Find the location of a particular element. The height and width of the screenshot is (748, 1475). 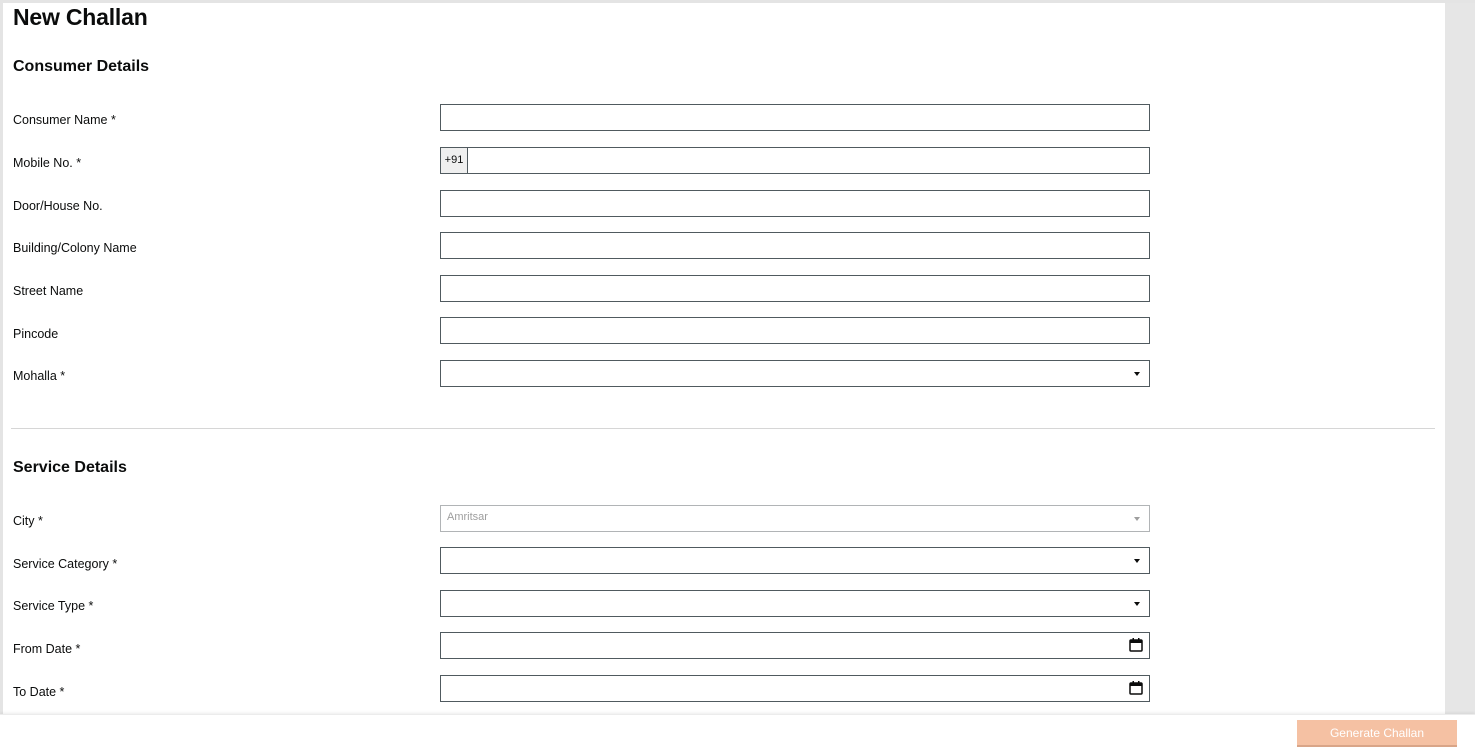

service-type-label: Service Type * is located at coordinates (53, 606).